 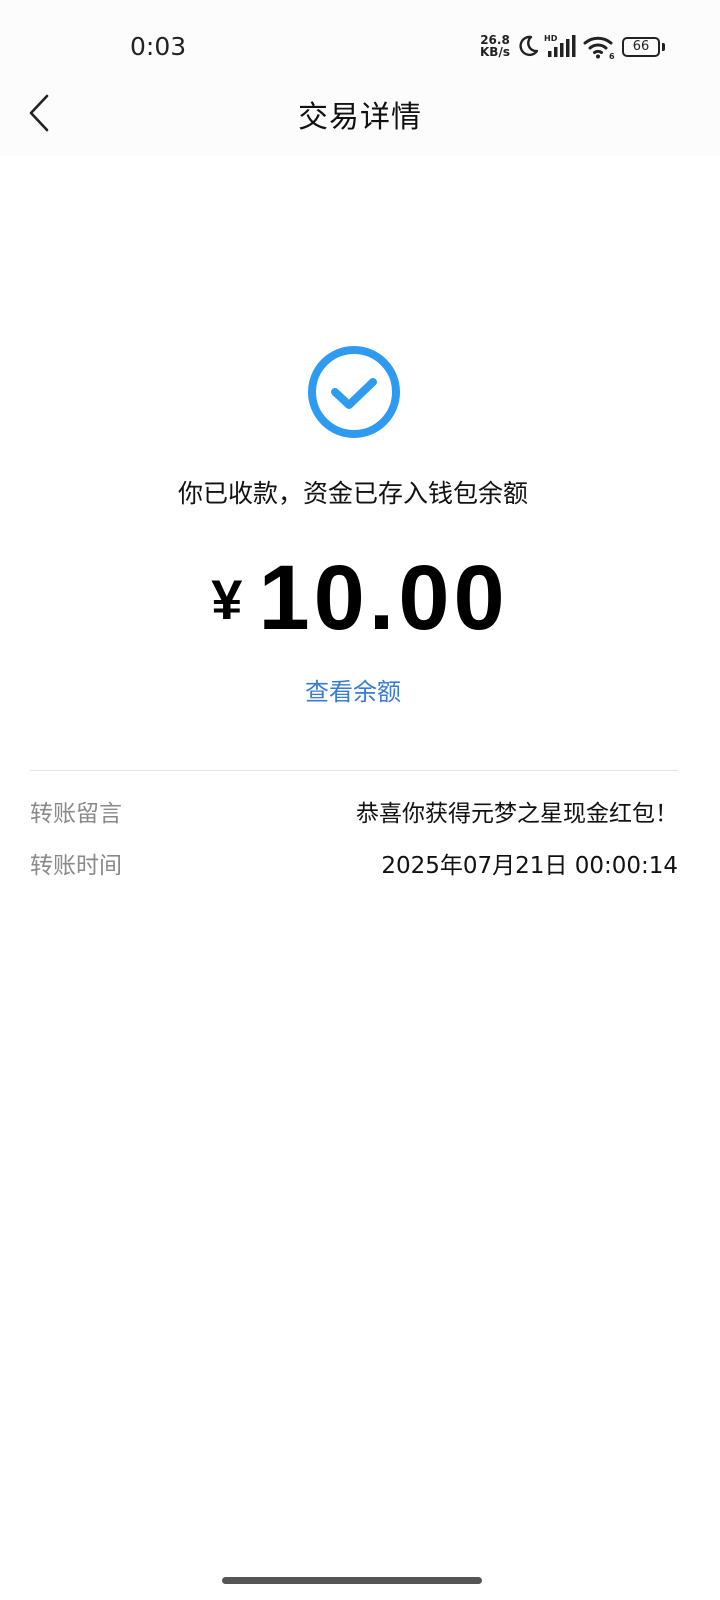 I want to click on network-speed: 26.8 KB/s, so click(x=495, y=46).